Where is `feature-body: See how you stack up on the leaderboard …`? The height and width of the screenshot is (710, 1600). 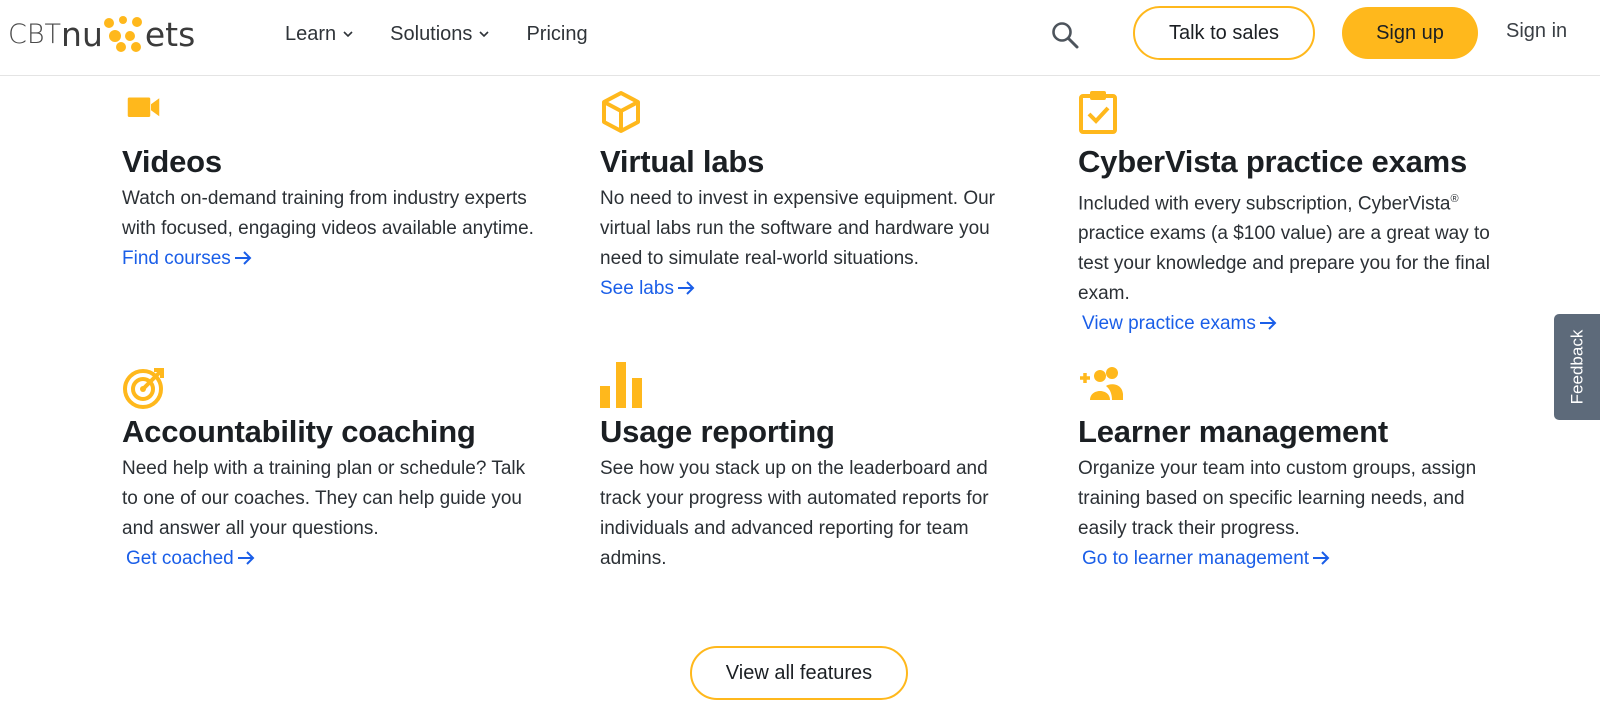
feature-body: See how you stack up on the leaderboard … is located at coordinates (794, 513).